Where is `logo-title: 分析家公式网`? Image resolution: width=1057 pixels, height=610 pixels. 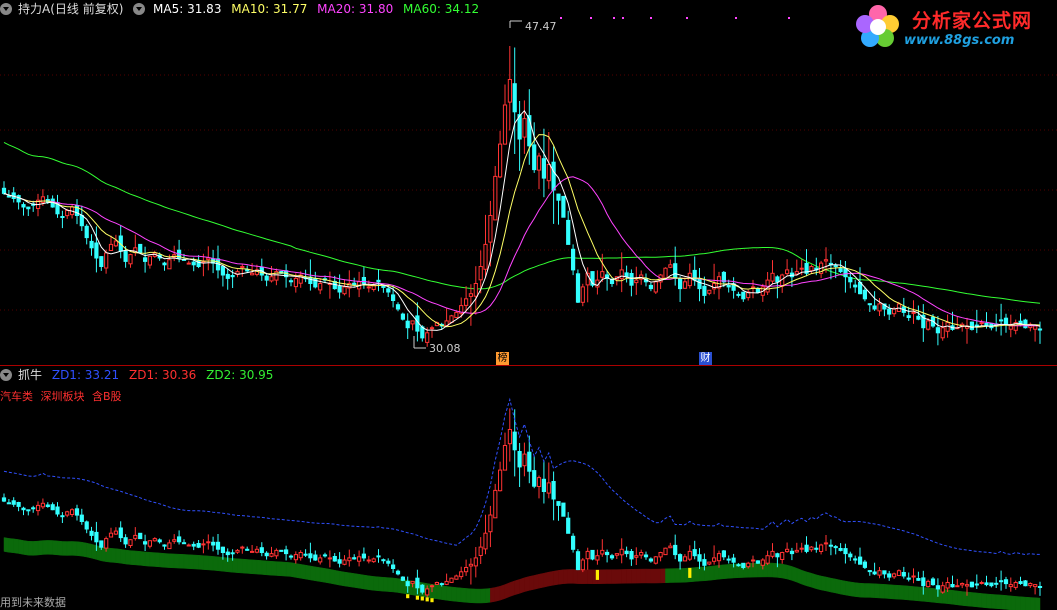
logo-title: 分析家公式网 is located at coordinates (972, 21).